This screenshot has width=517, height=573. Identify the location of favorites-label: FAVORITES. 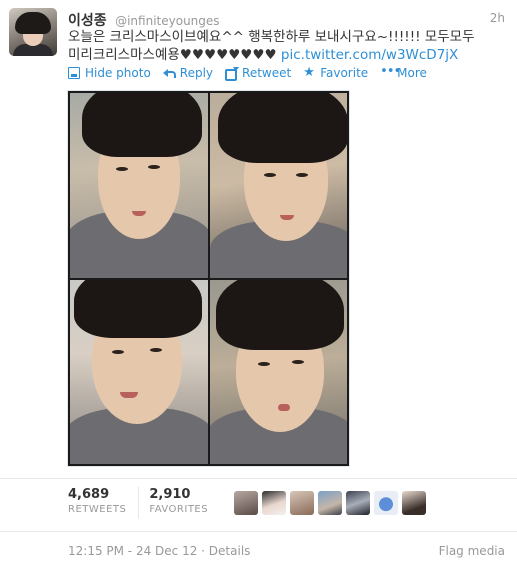
(179, 509).